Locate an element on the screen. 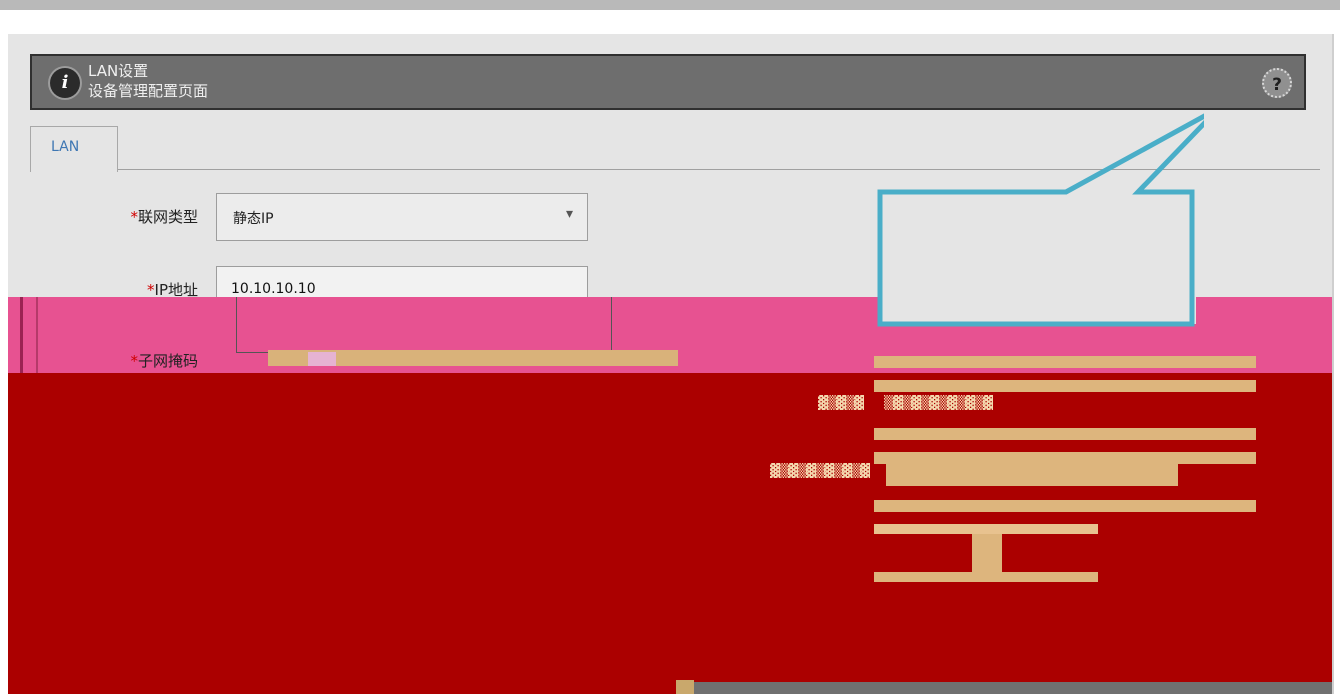  artifact-text-block: ▓▒▓▒▓ is located at coordinates (841, 403).